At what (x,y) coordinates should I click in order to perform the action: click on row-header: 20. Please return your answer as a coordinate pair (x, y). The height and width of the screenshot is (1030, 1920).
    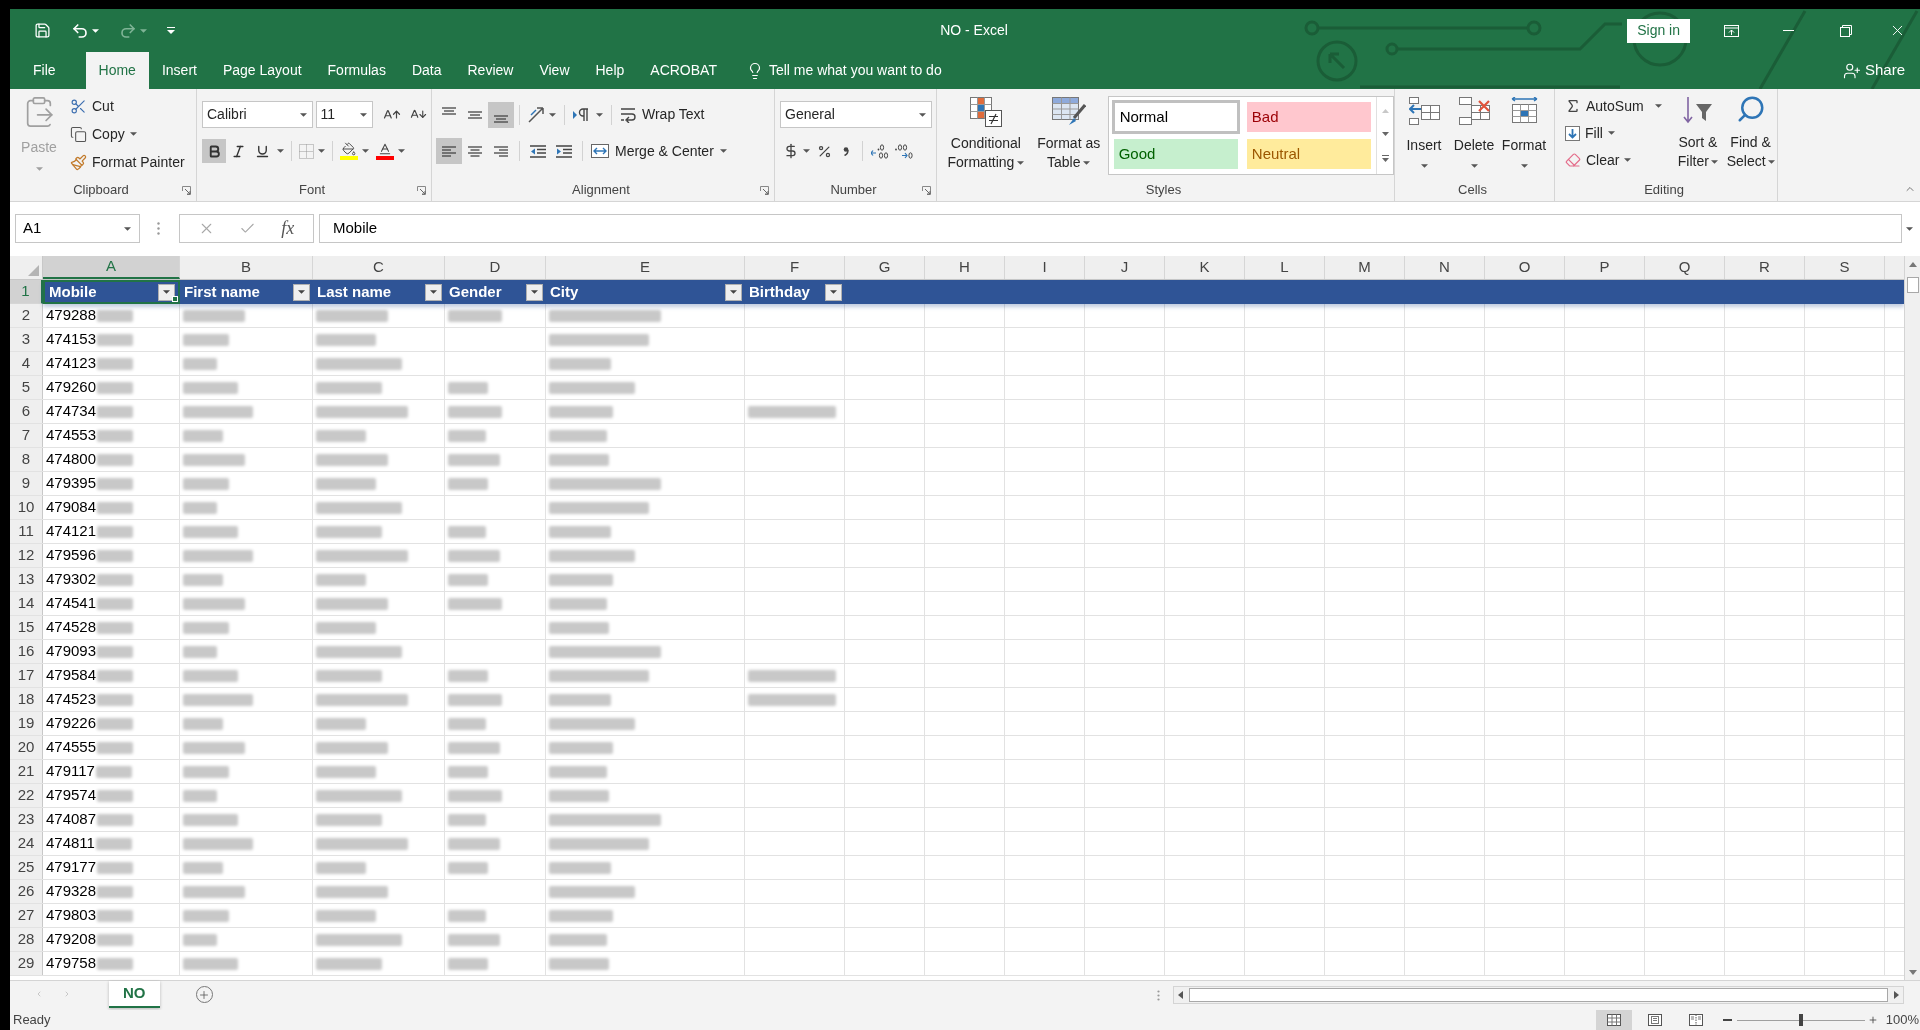
    Looking at the image, I should click on (26, 747).